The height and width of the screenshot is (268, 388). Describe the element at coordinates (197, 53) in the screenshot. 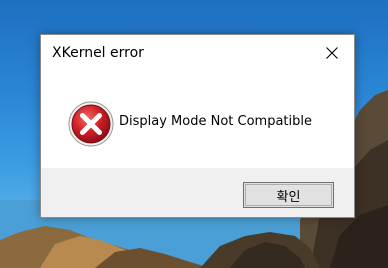

I see `dialog-titlebar: XKernel error` at that location.